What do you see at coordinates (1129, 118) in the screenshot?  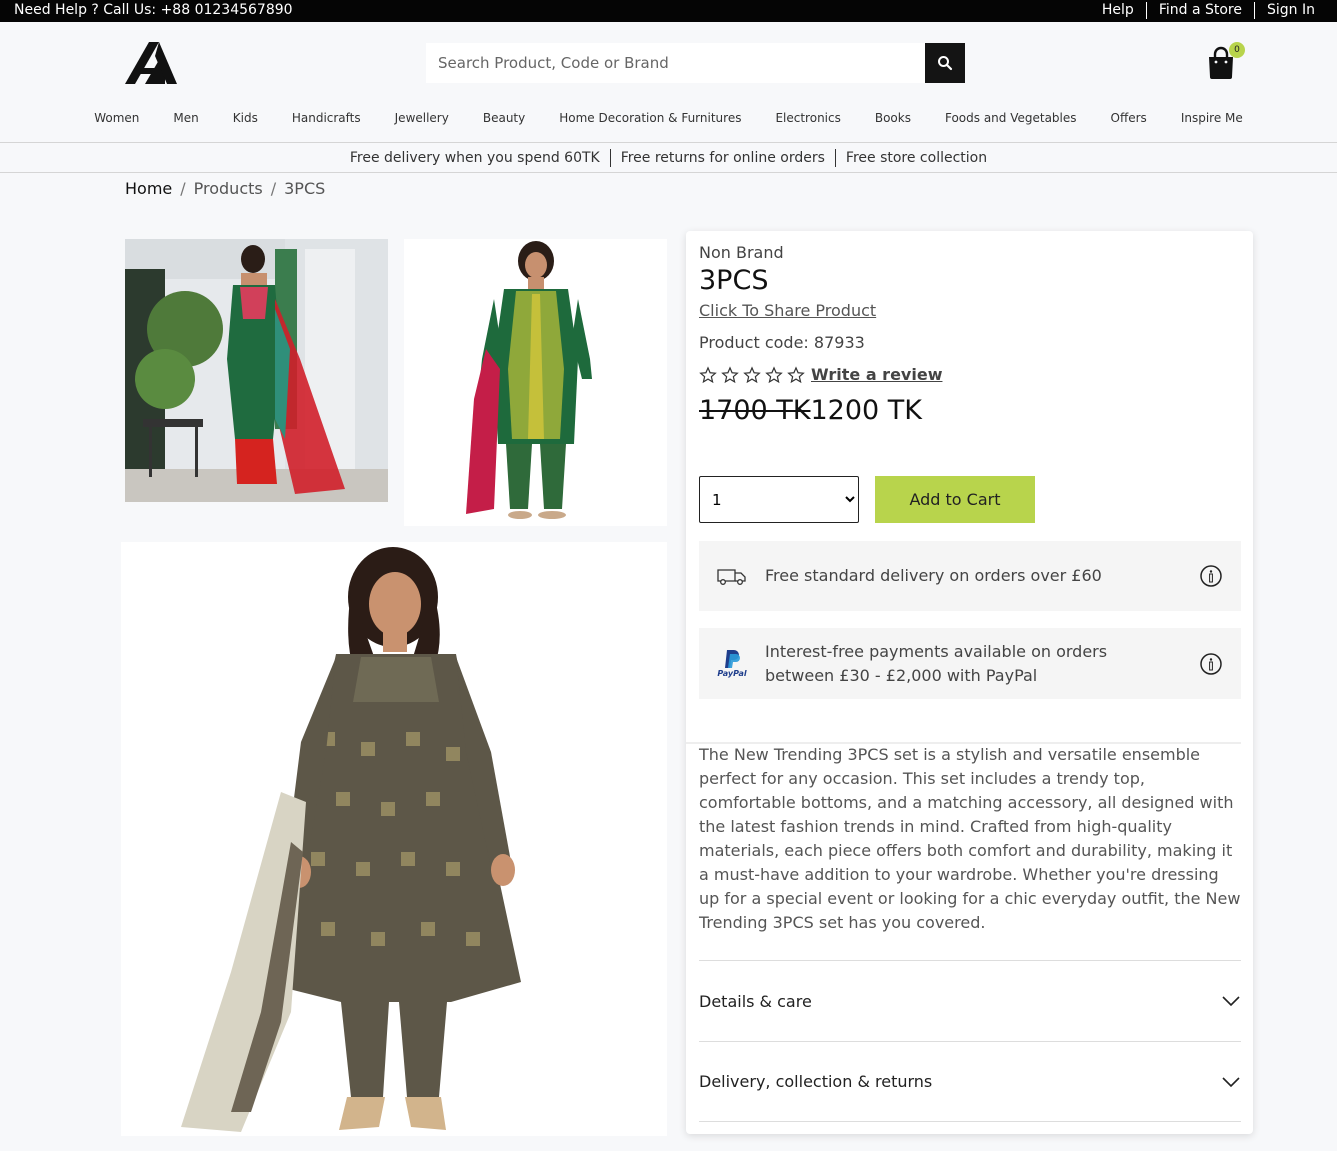 I see `nav-item-offers: Offers` at bounding box center [1129, 118].